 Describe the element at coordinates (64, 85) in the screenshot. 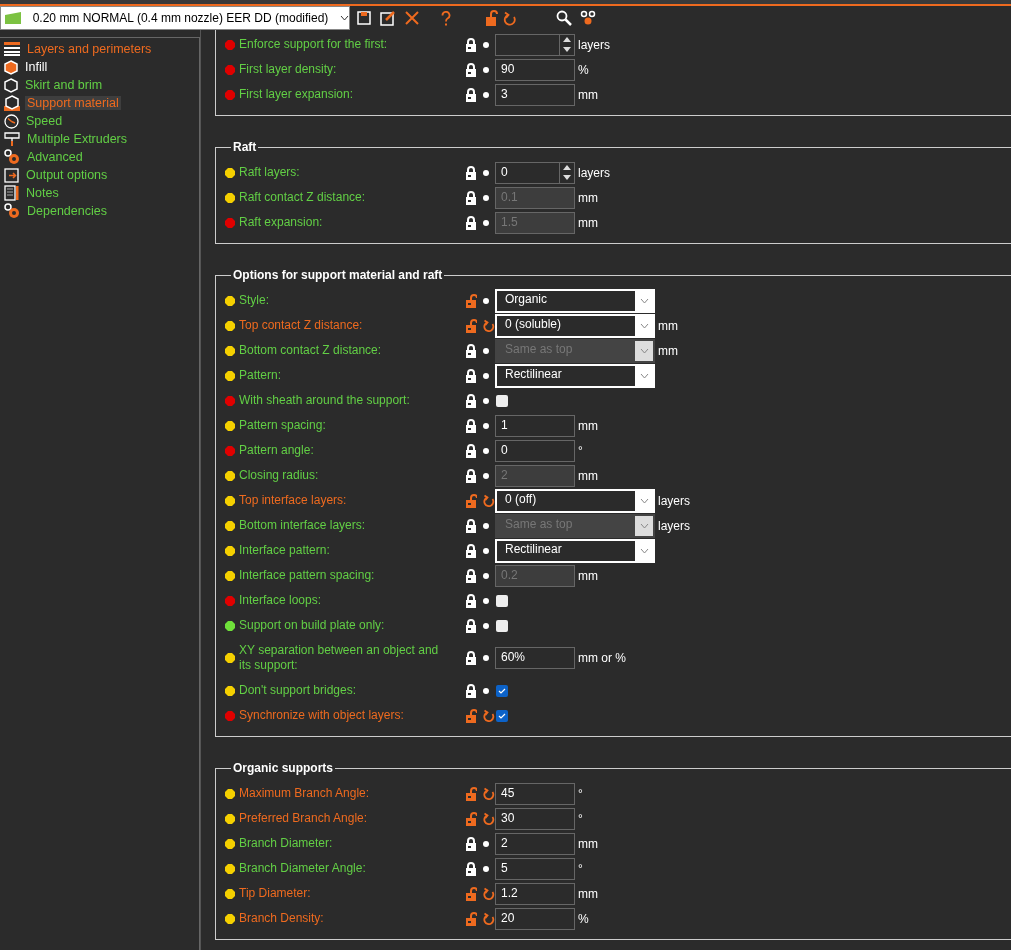

I see `category-item: Skirt and brim` at that location.